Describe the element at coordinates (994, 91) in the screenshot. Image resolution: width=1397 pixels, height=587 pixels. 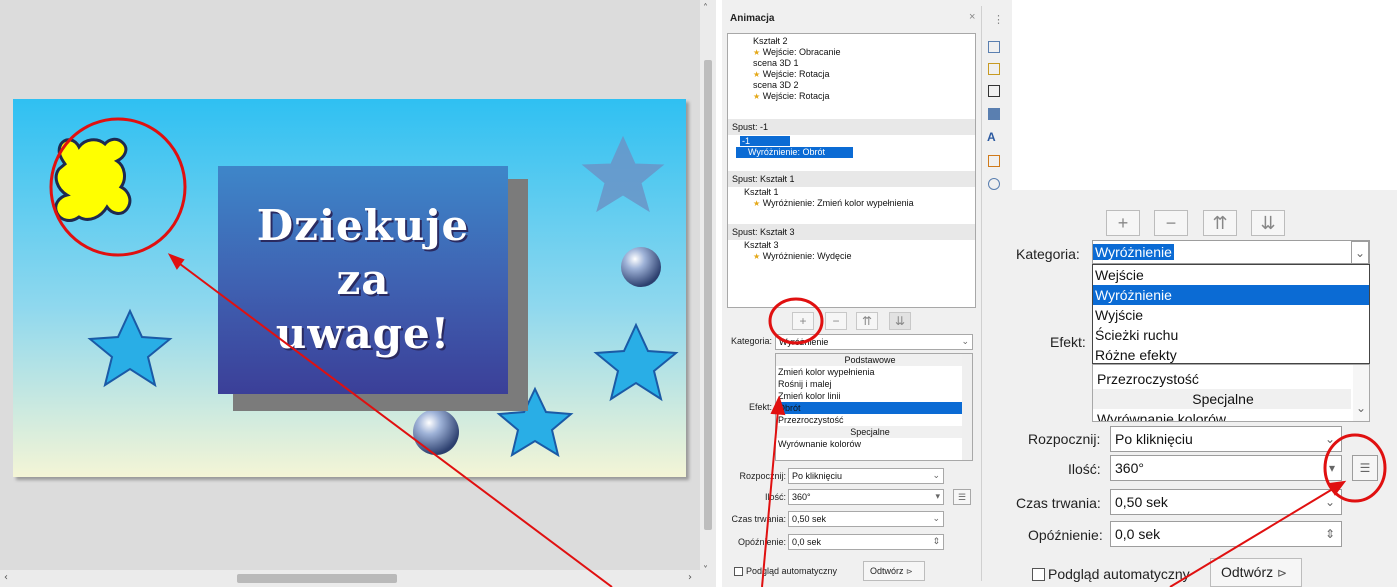
I see `sidebar-slide-icon` at that location.